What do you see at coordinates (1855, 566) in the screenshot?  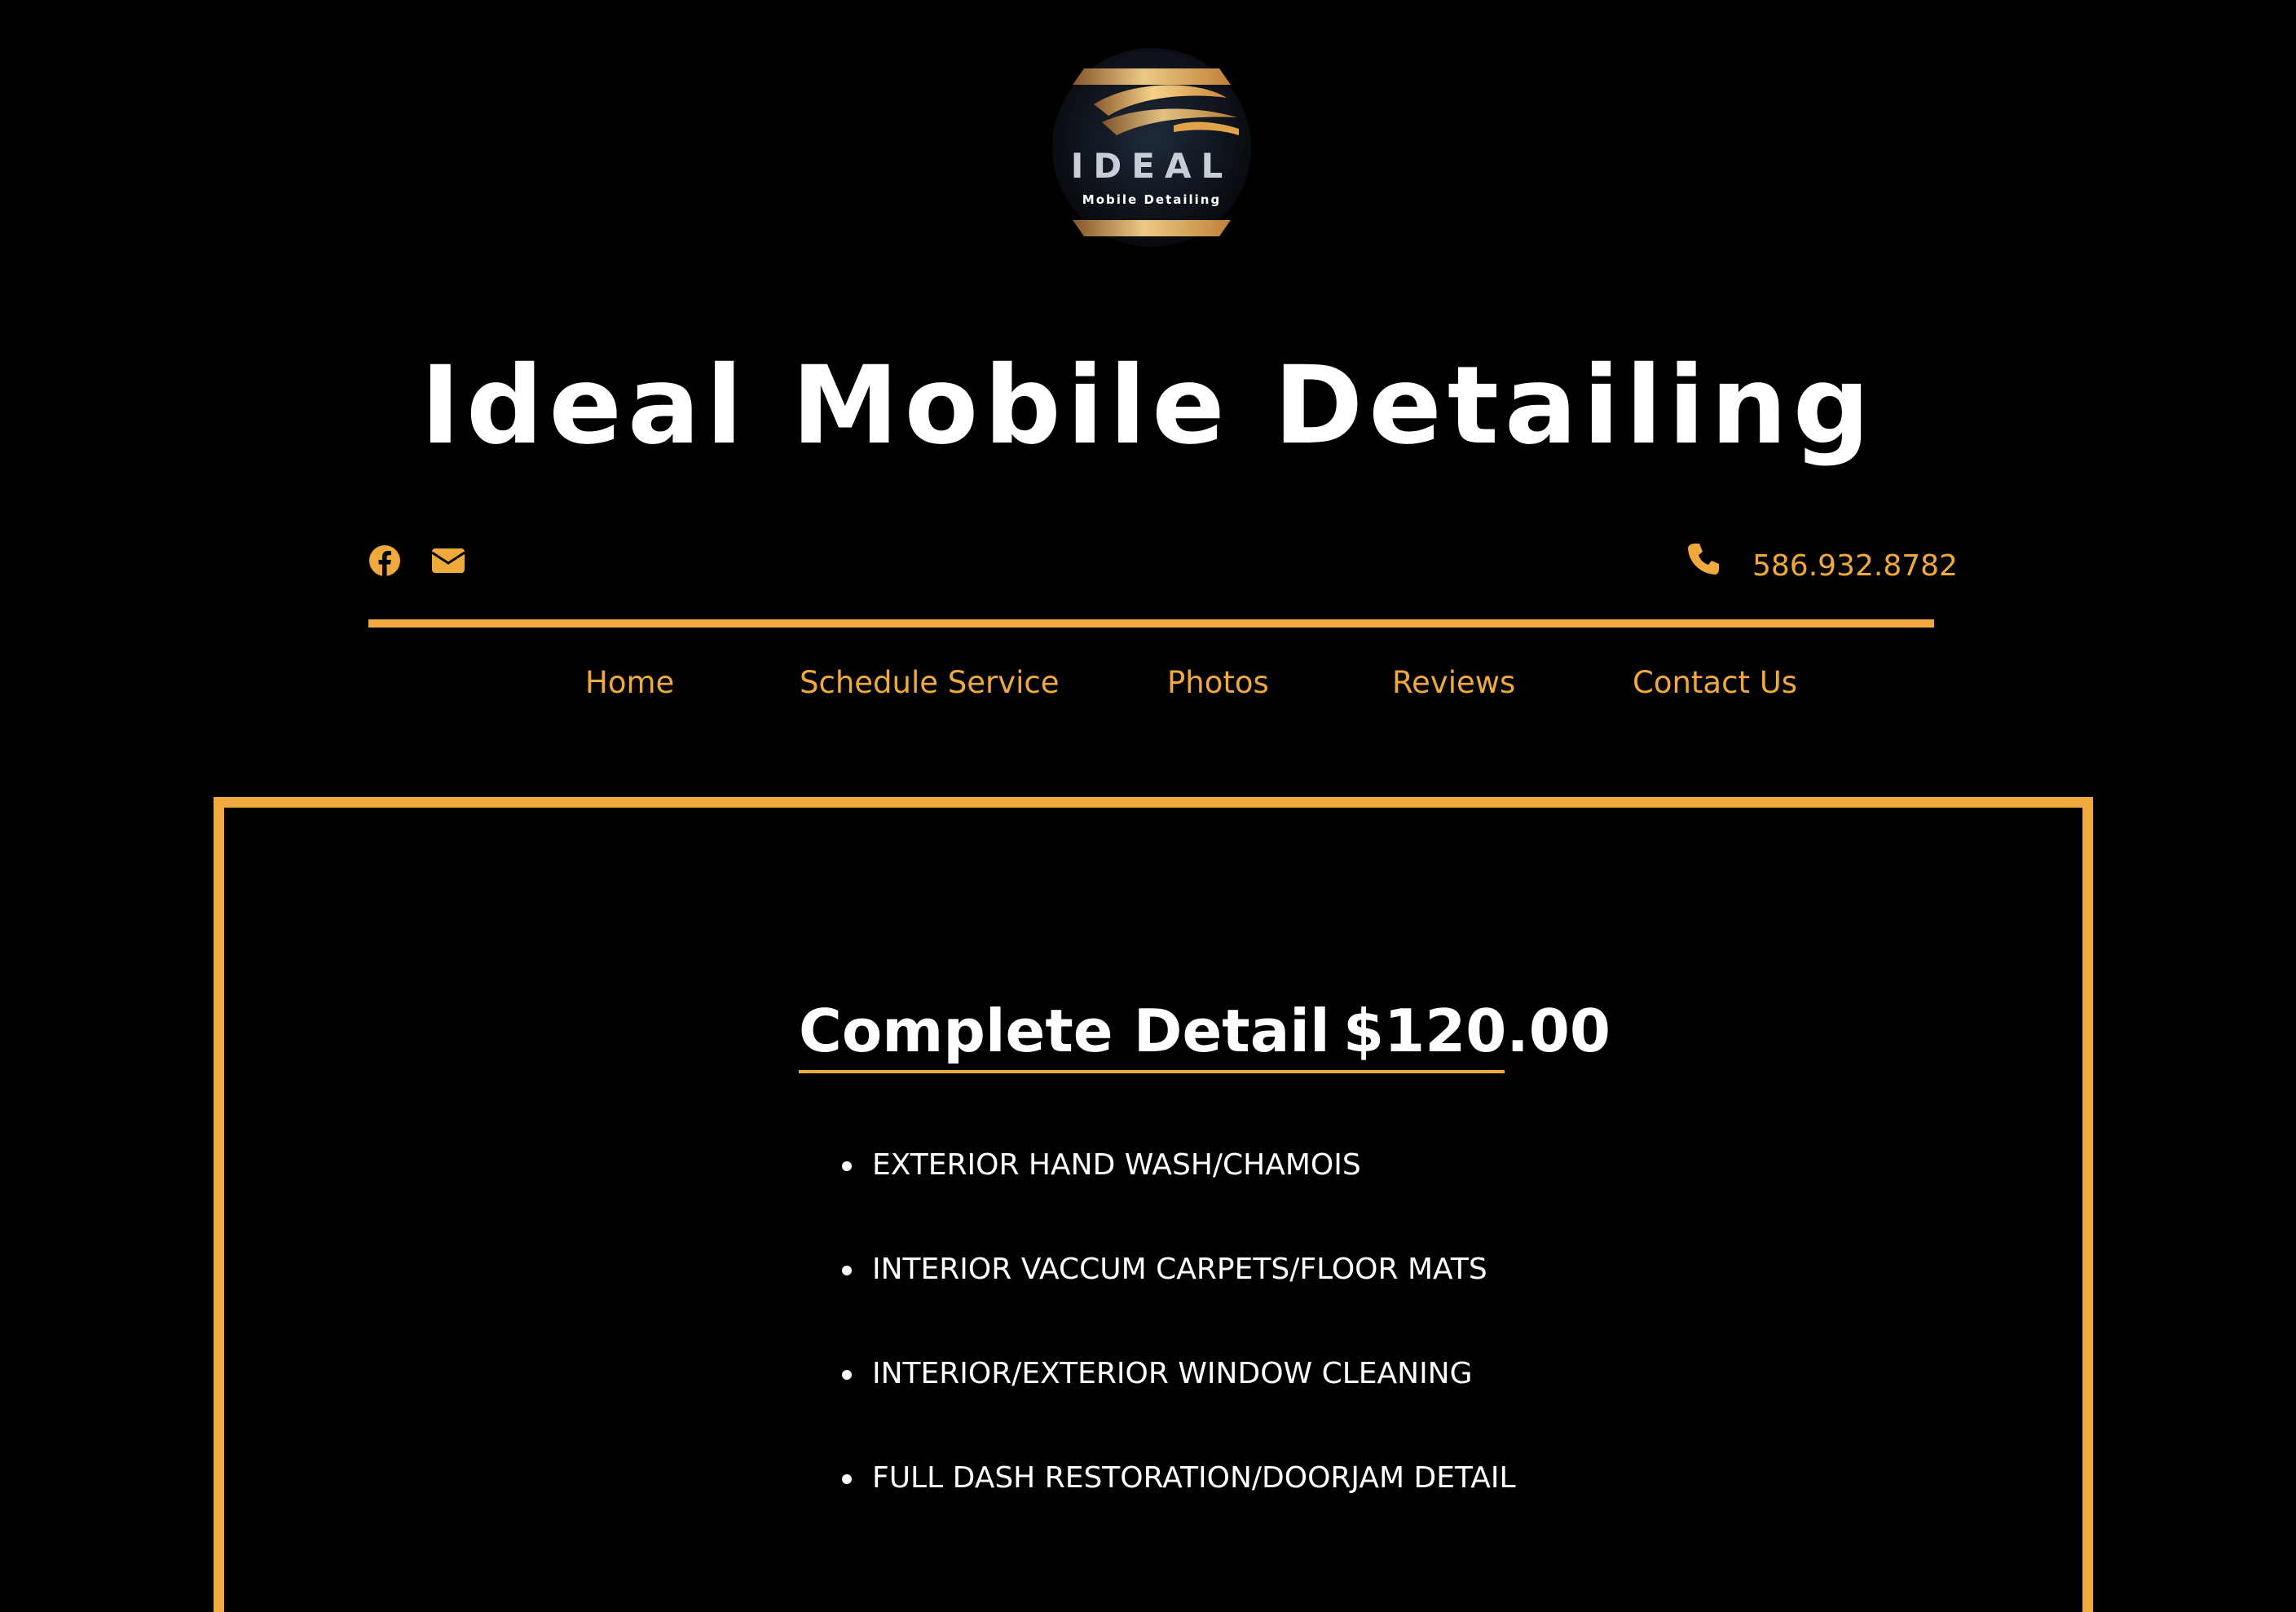 I see `phone-number-link: 586.932.8782` at bounding box center [1855, 566].